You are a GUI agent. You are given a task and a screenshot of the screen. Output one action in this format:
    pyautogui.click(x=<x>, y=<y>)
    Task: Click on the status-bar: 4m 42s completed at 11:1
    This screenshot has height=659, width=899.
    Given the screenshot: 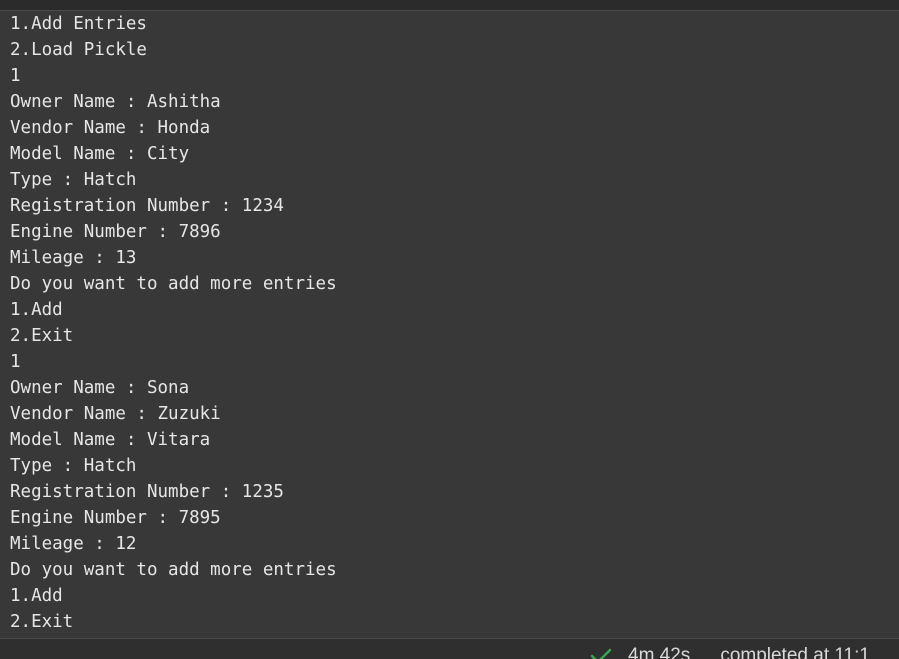 What is the action you would take?
    pyautogui.click(x=449, y=648)
    